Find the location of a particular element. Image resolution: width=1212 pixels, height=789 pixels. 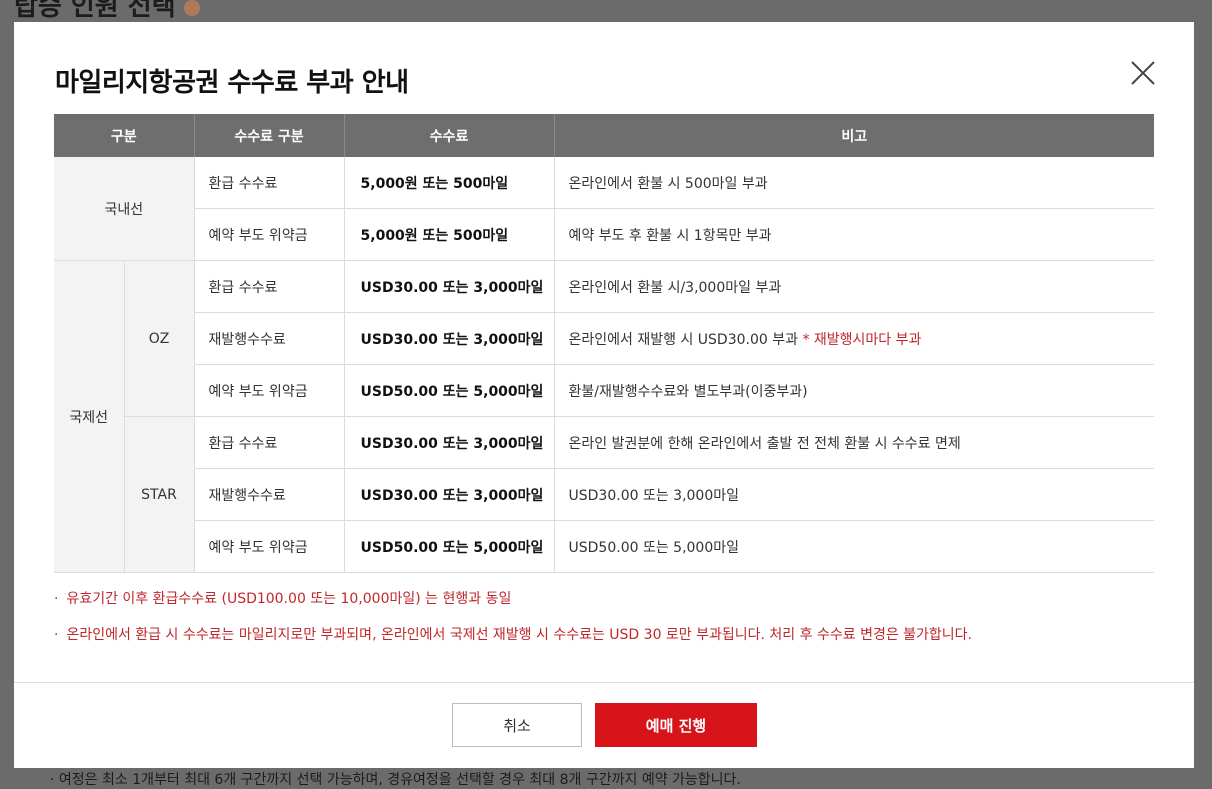

footer-divider is located at coordinates (604, 682).